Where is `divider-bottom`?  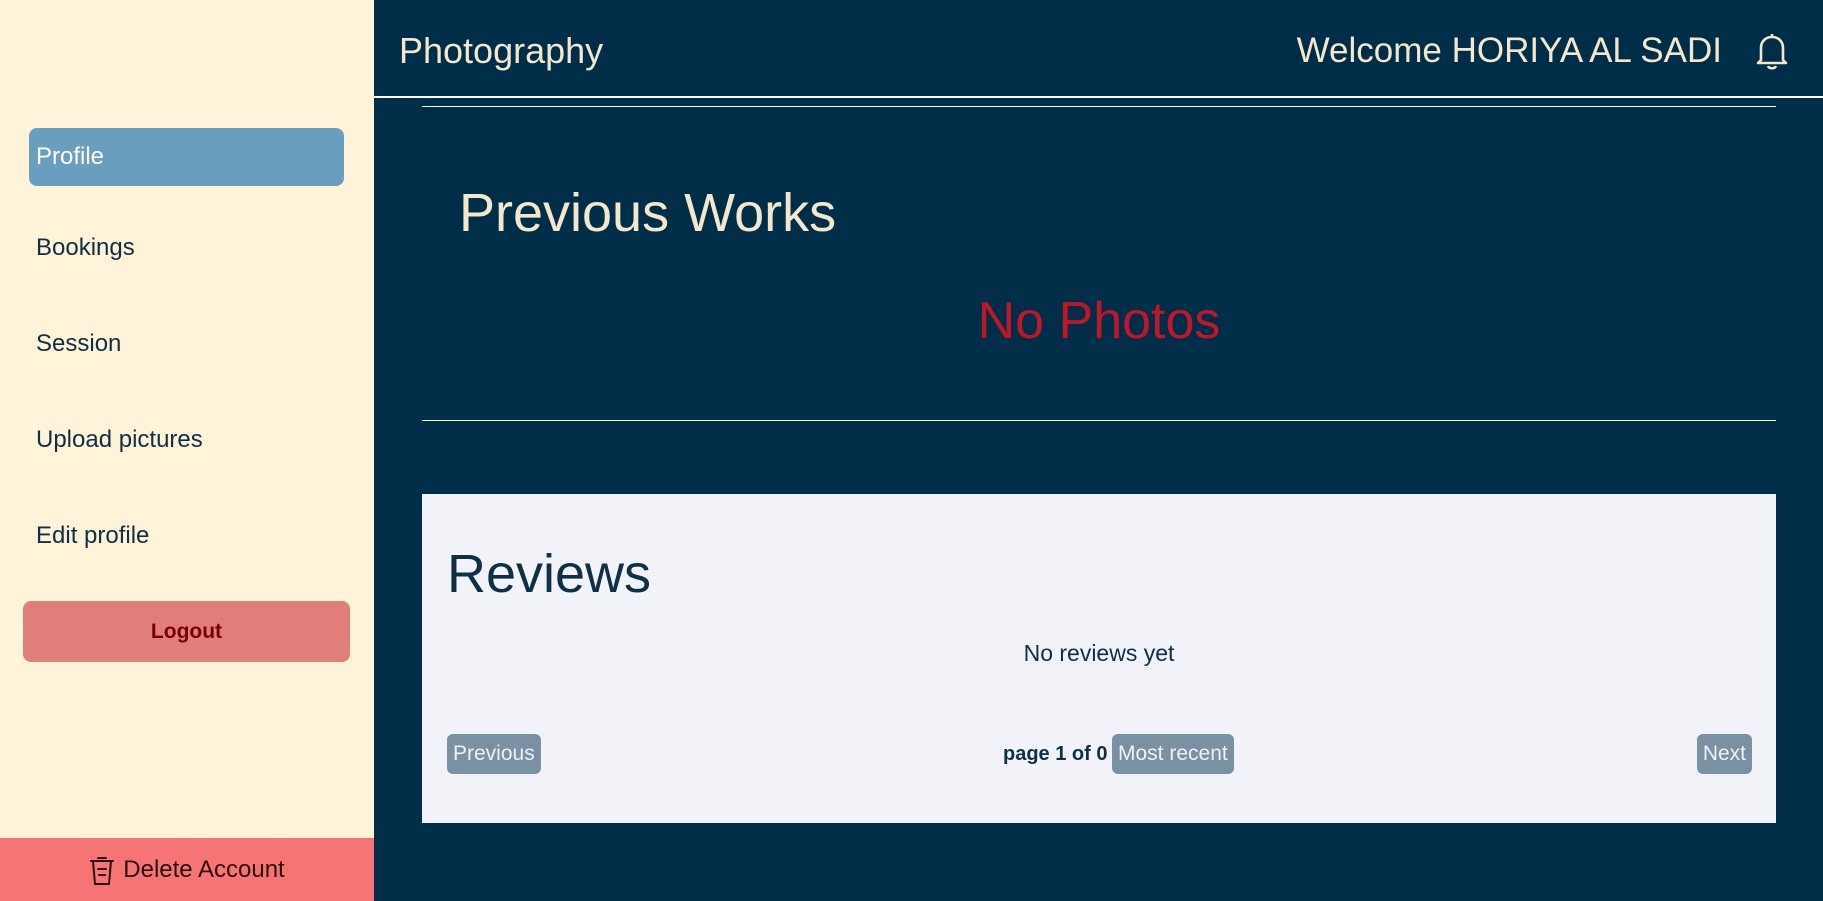
divider-bottom is located at coordinates (1099, 420).